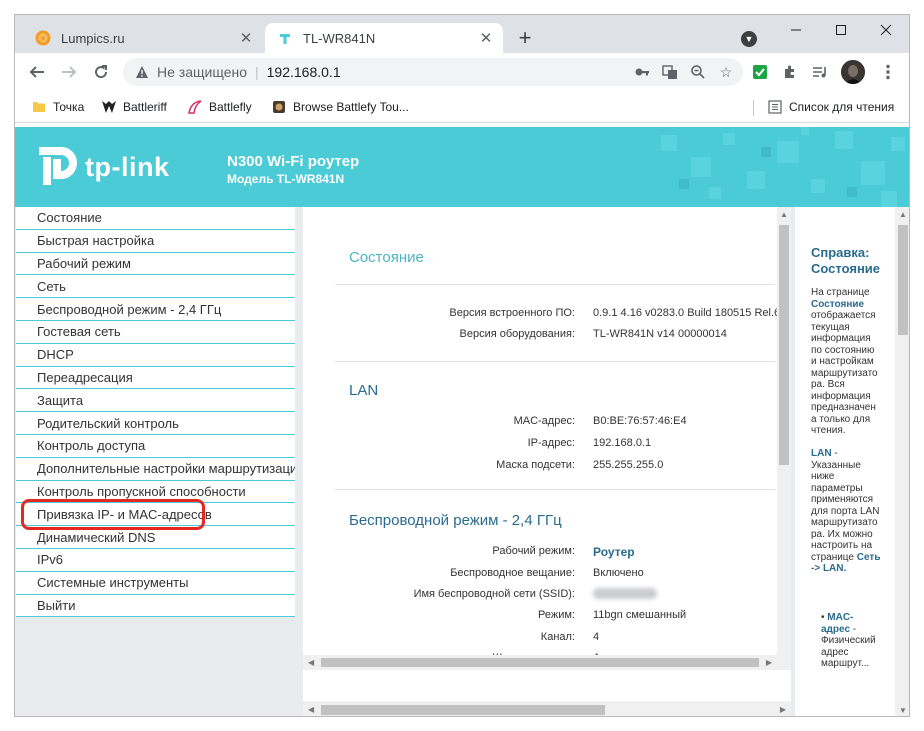 The height and width of the screenshot is (731, 924). Describe the element at coordinates (155, 469) in the screenshot. I see `menu-item-advanced-routing: Дополнительные настройки маршрутизации` at that location.